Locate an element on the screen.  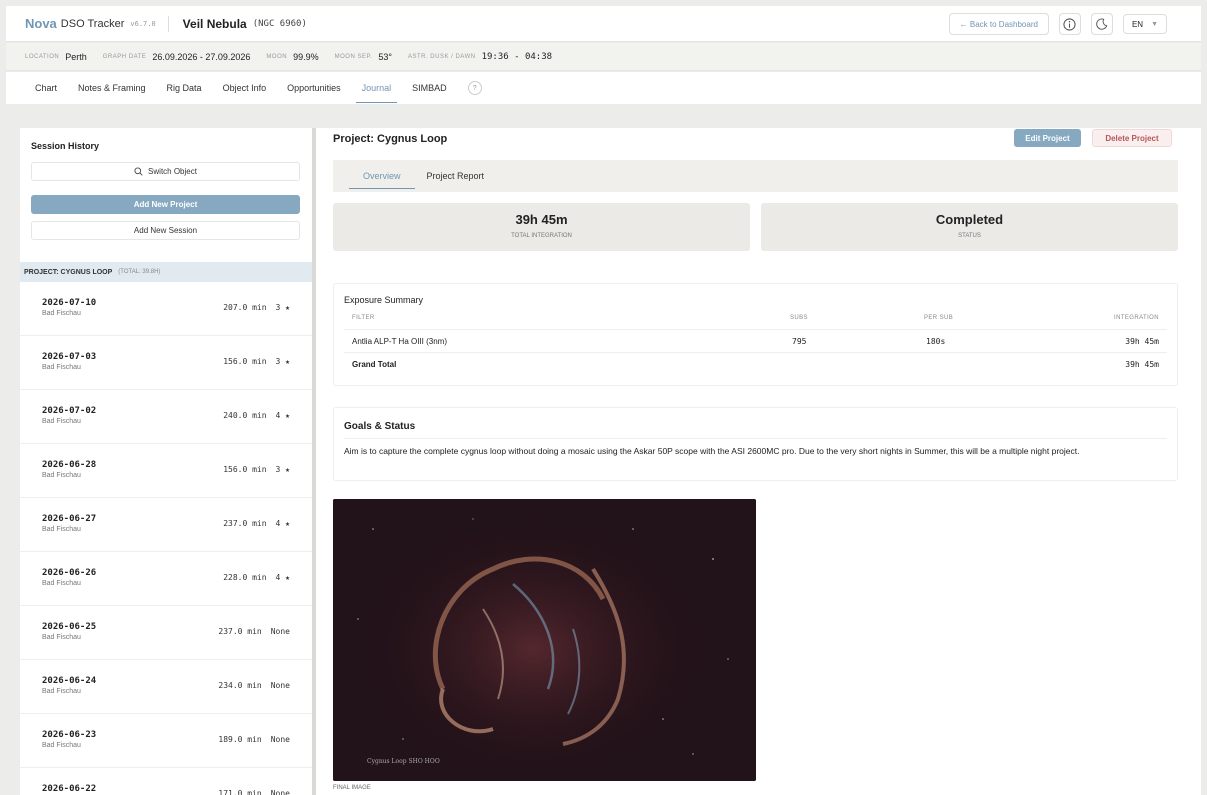
final-image-label: FINAL IMAGE is located at coordinates (352, 788).